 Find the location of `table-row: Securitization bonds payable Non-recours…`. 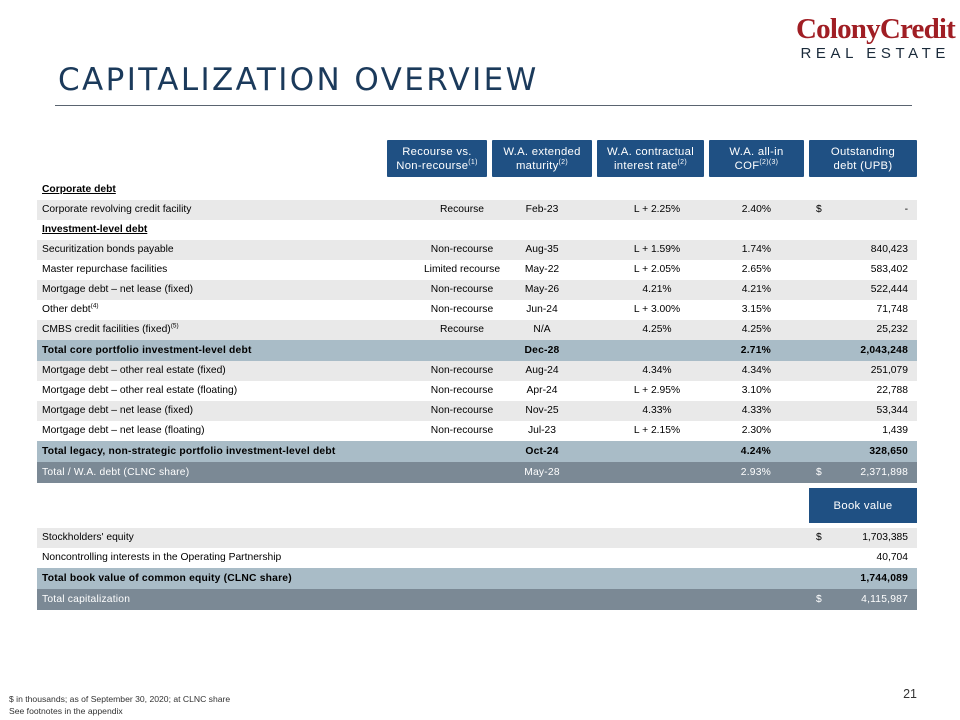

table-row: Securitization bonds payable Non-recours… is located at coordinates (477, 250).